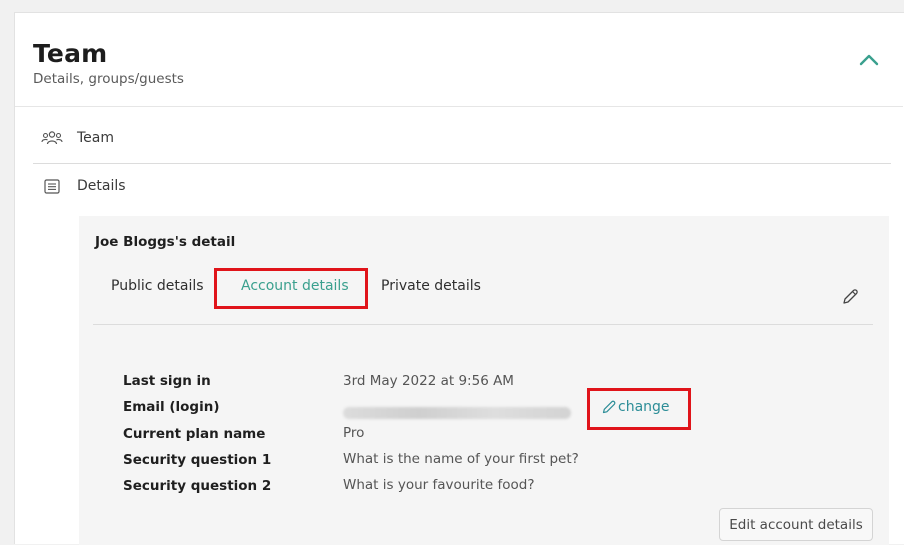 The width and height of the screenshot is (904, 545). I want to click on field-value-plan: Pro, so click(354, 433).